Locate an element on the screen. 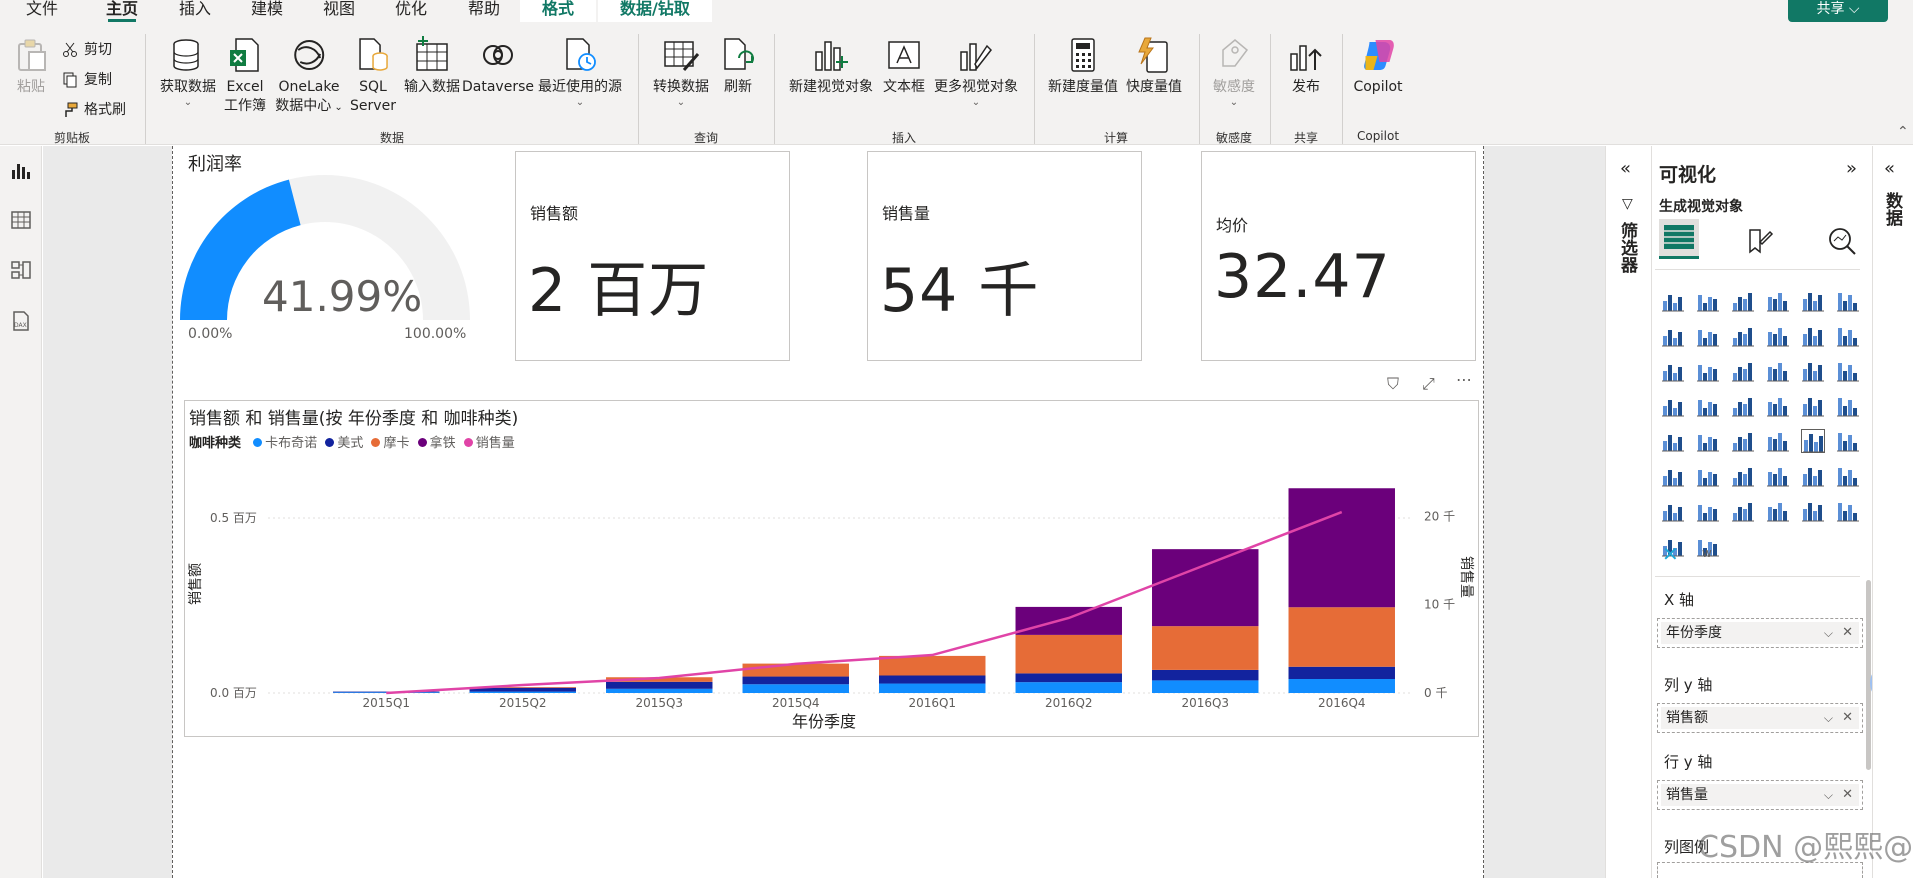  new-measure-button: 新建度量值 is located at coordinates (1083, 66).